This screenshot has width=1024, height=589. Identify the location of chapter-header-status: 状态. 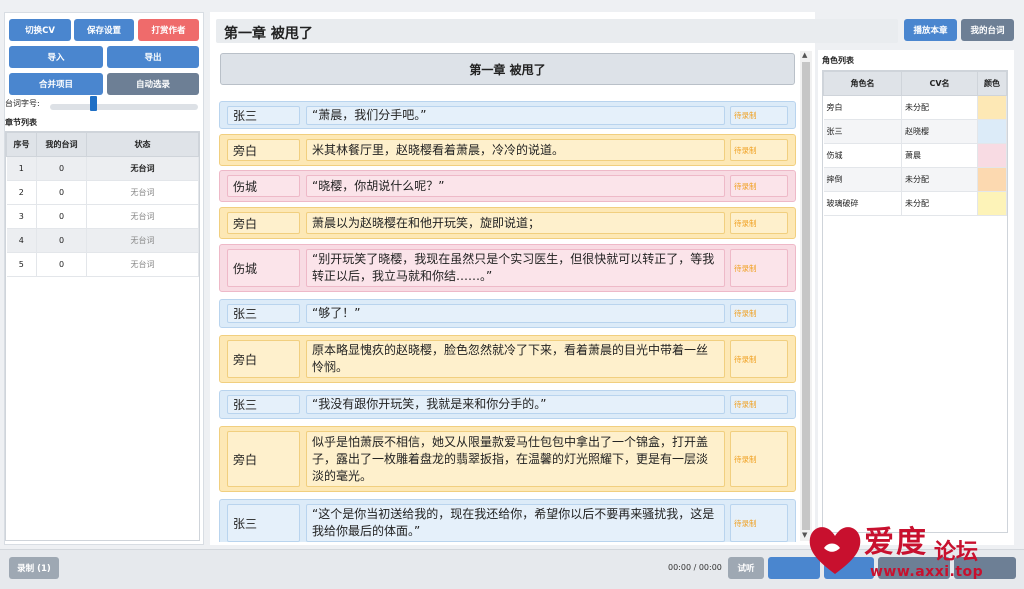
(142, 144).